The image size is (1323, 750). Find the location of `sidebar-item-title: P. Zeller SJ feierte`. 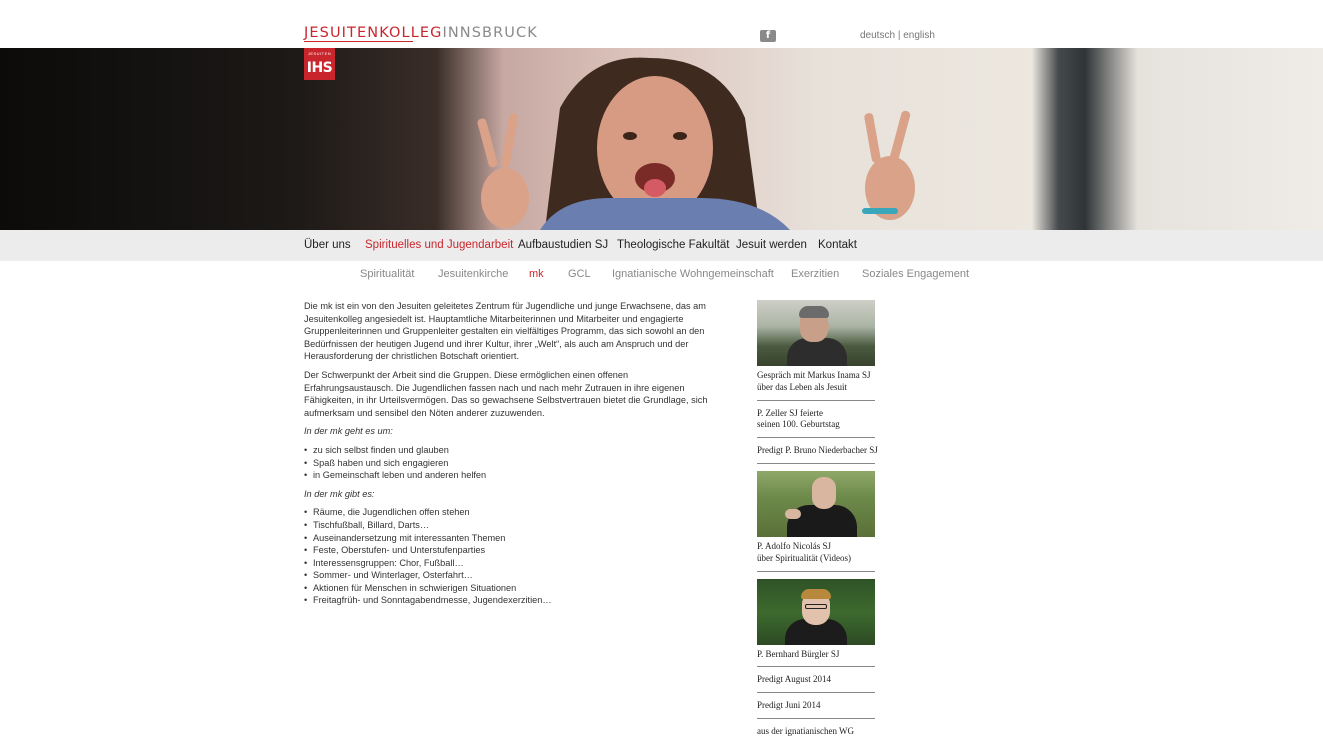

sidebar-item-title: P. Zeller SJ feierte is located at coordinates (790, 412).